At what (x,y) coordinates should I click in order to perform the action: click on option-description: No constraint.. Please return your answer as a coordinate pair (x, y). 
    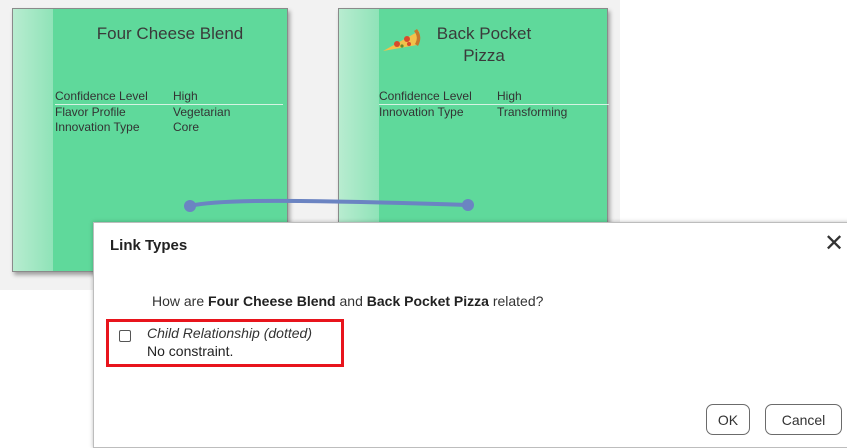
    Looking at the image, I should click on (190, 351).